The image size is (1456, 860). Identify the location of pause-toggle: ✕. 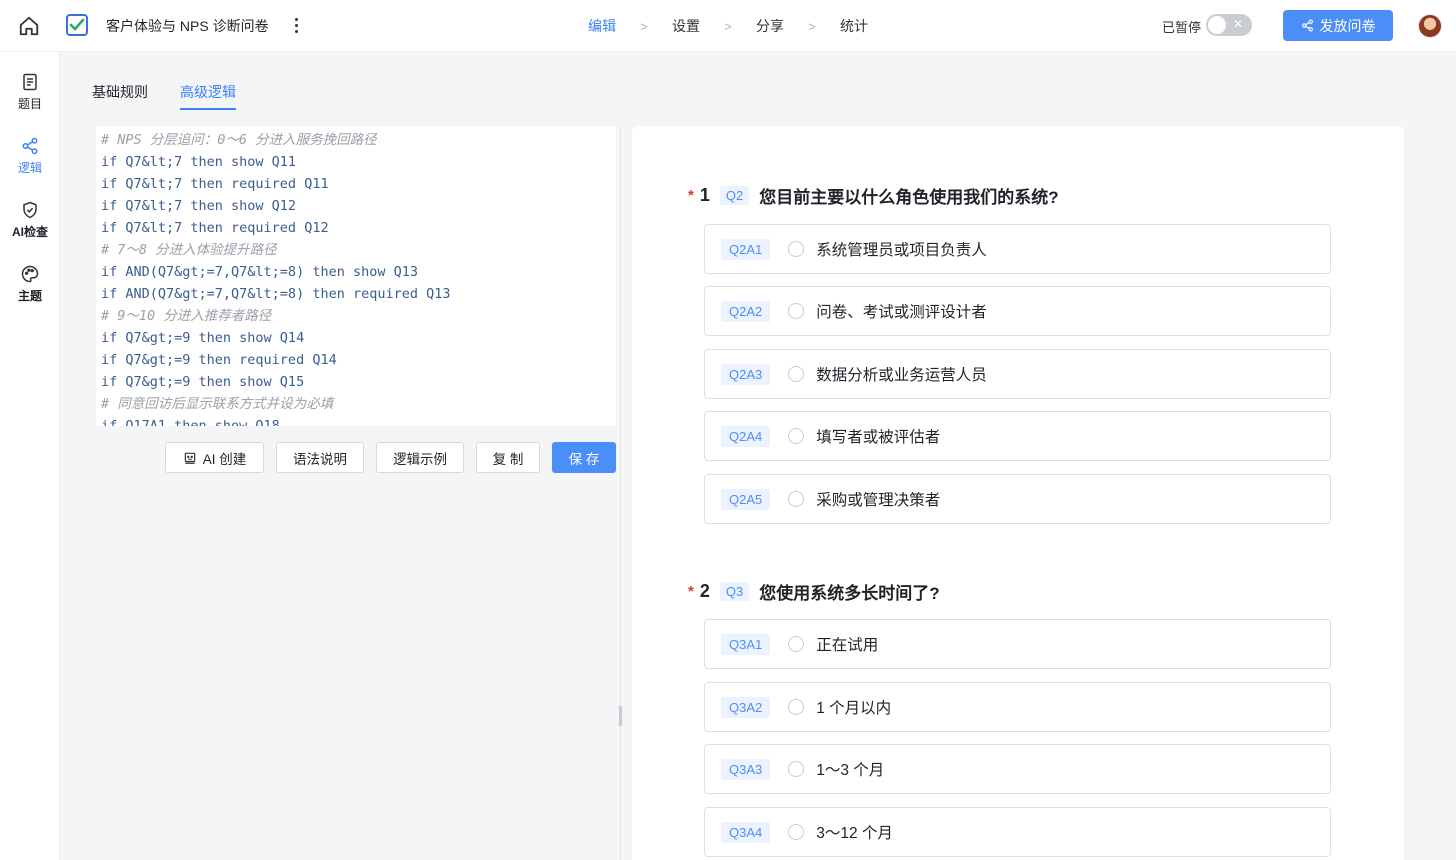
(1229, 25).